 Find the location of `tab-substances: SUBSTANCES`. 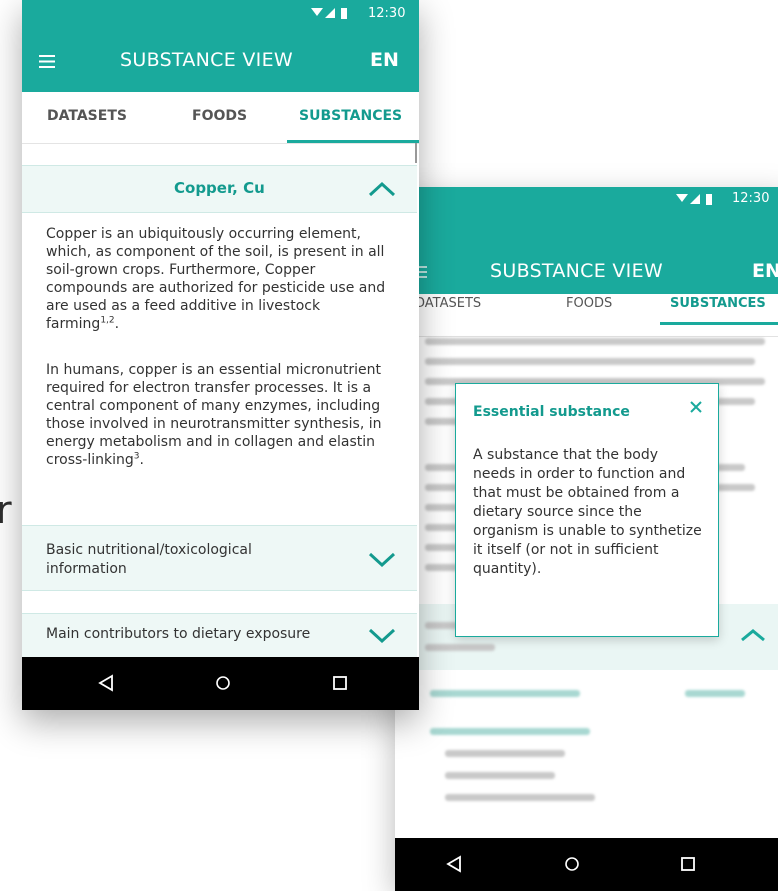

tab-substances: SUBSTANCES is located at coordinates (350, 116).